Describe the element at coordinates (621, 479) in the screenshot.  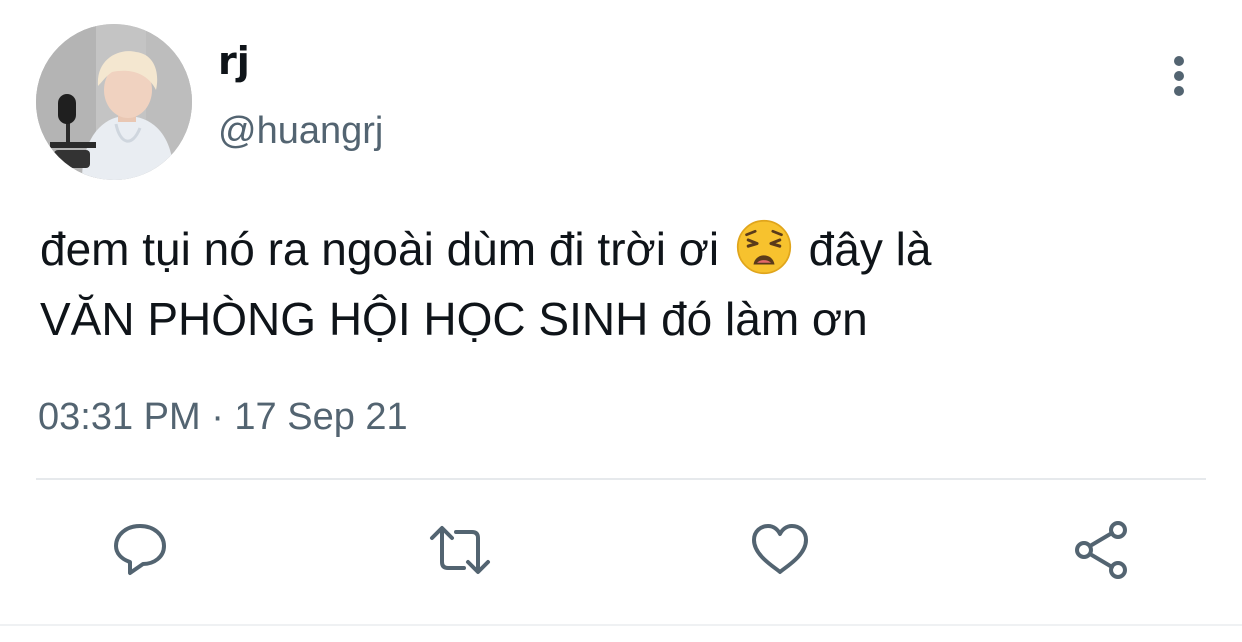
I see `divider` at that location.